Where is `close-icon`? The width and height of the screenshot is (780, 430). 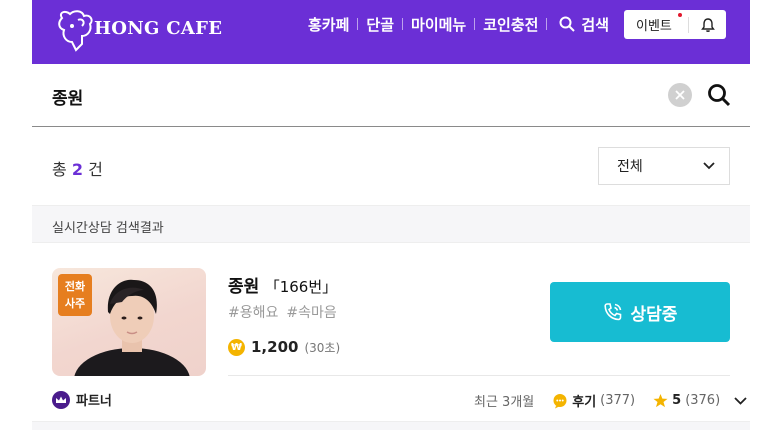 close-icon is located at coordinates (680, 95).